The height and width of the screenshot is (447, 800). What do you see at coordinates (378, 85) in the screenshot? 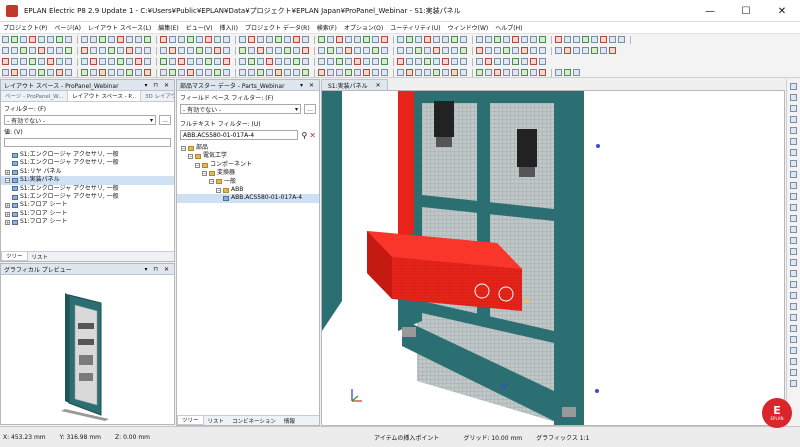
I see `close-icon: ✕` at bounding box center [378, 85].